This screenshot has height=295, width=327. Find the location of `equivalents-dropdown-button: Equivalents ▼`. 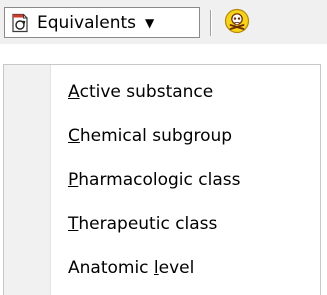

equivalents-dropdown-button: Equivalents ▼ is located at coordinates (102, 22).